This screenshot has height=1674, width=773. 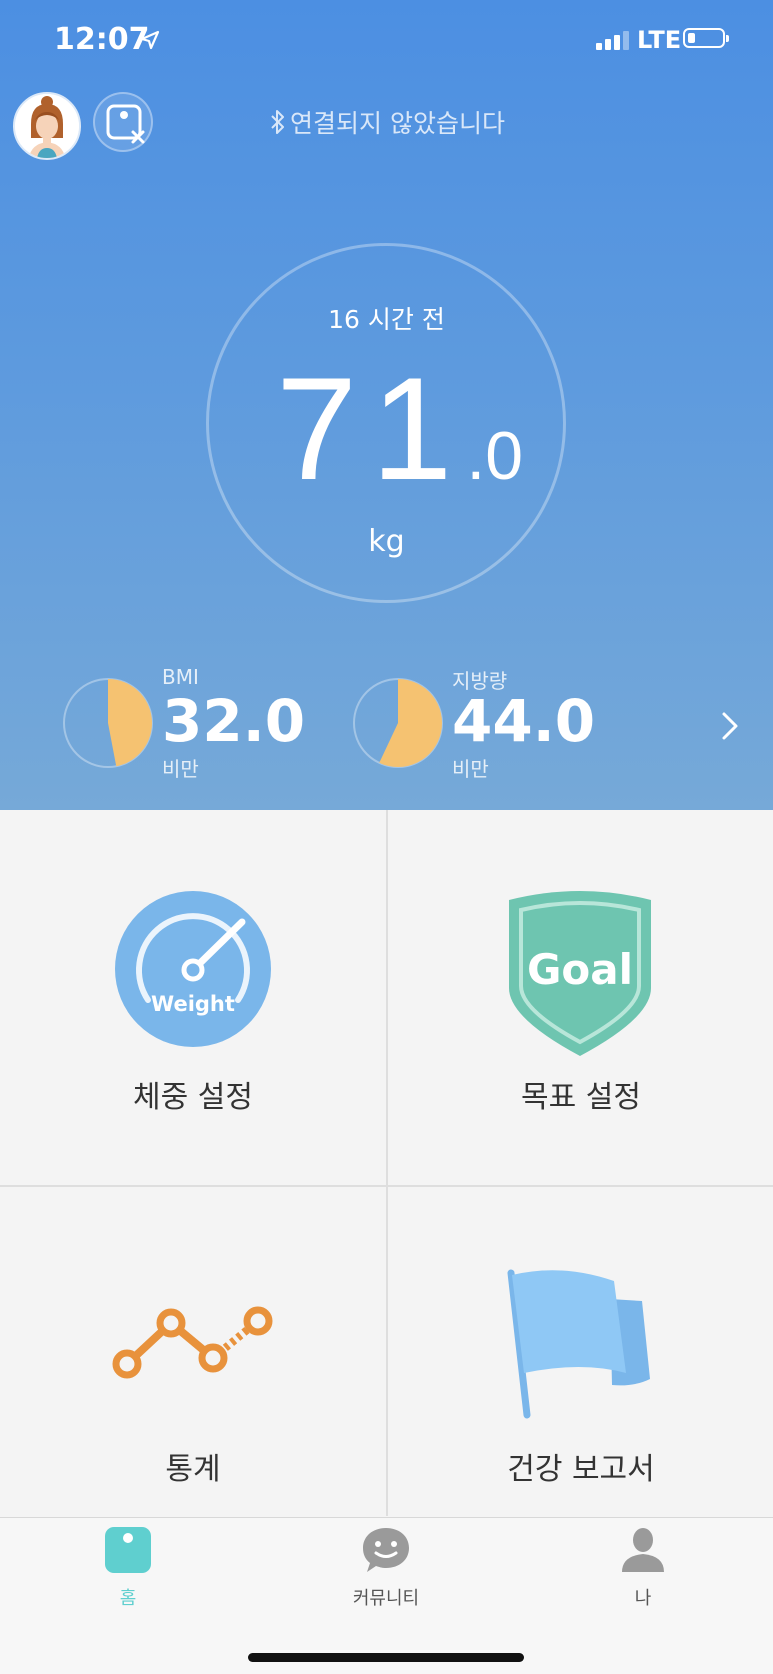 What do you see at coordinates (581, 1469) in the screenshot?
I see `health-report-label: 건강 보고서` at bounding box center [581, 1469].